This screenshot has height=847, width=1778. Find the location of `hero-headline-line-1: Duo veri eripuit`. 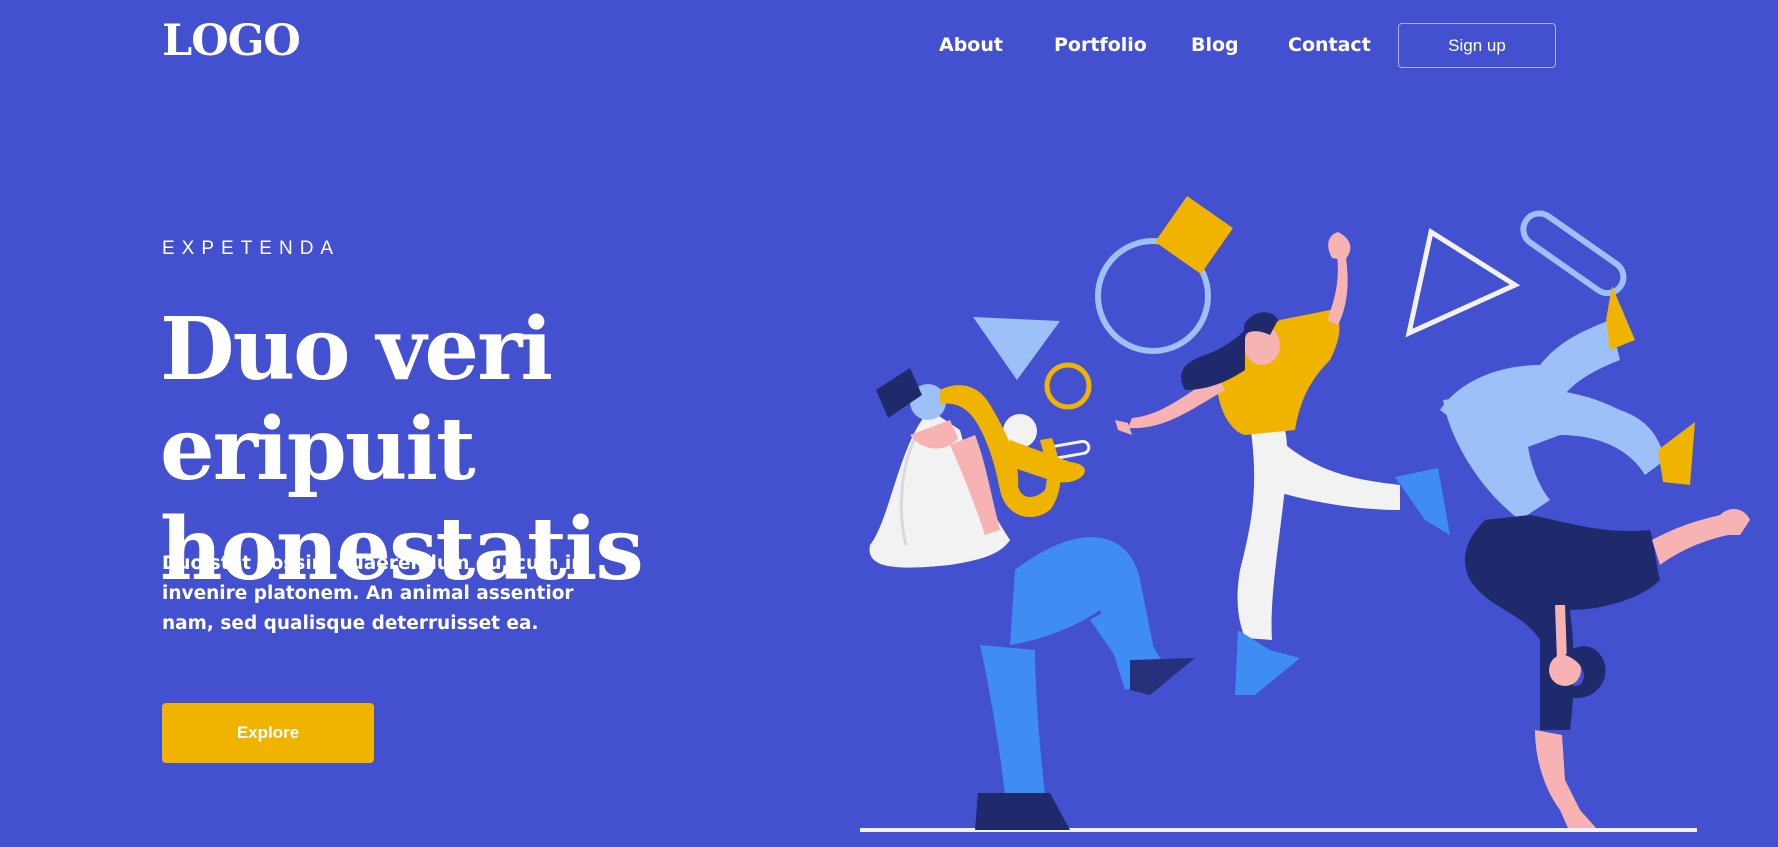

hero-headline-line-1: Duo veri eripuit is located at coordinates (356, 399).